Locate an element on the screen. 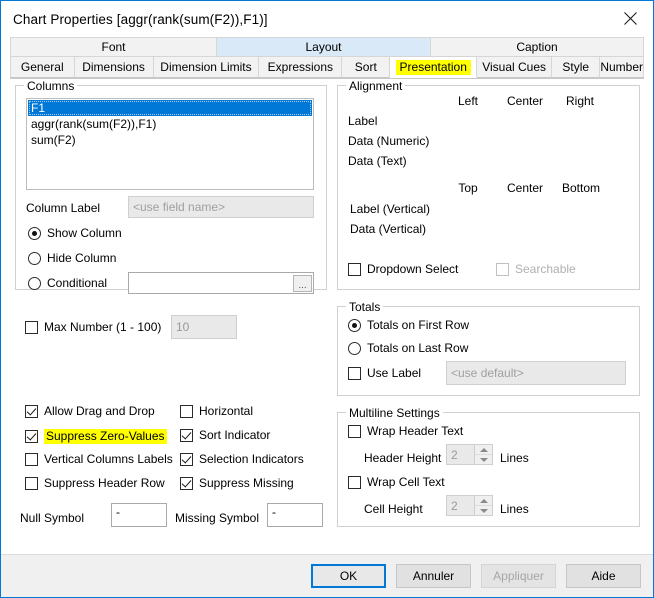 Image resolution: width=654 pixels, height=598 pixels. tab-expressions: Expressions is located at coordinates (301, 67).